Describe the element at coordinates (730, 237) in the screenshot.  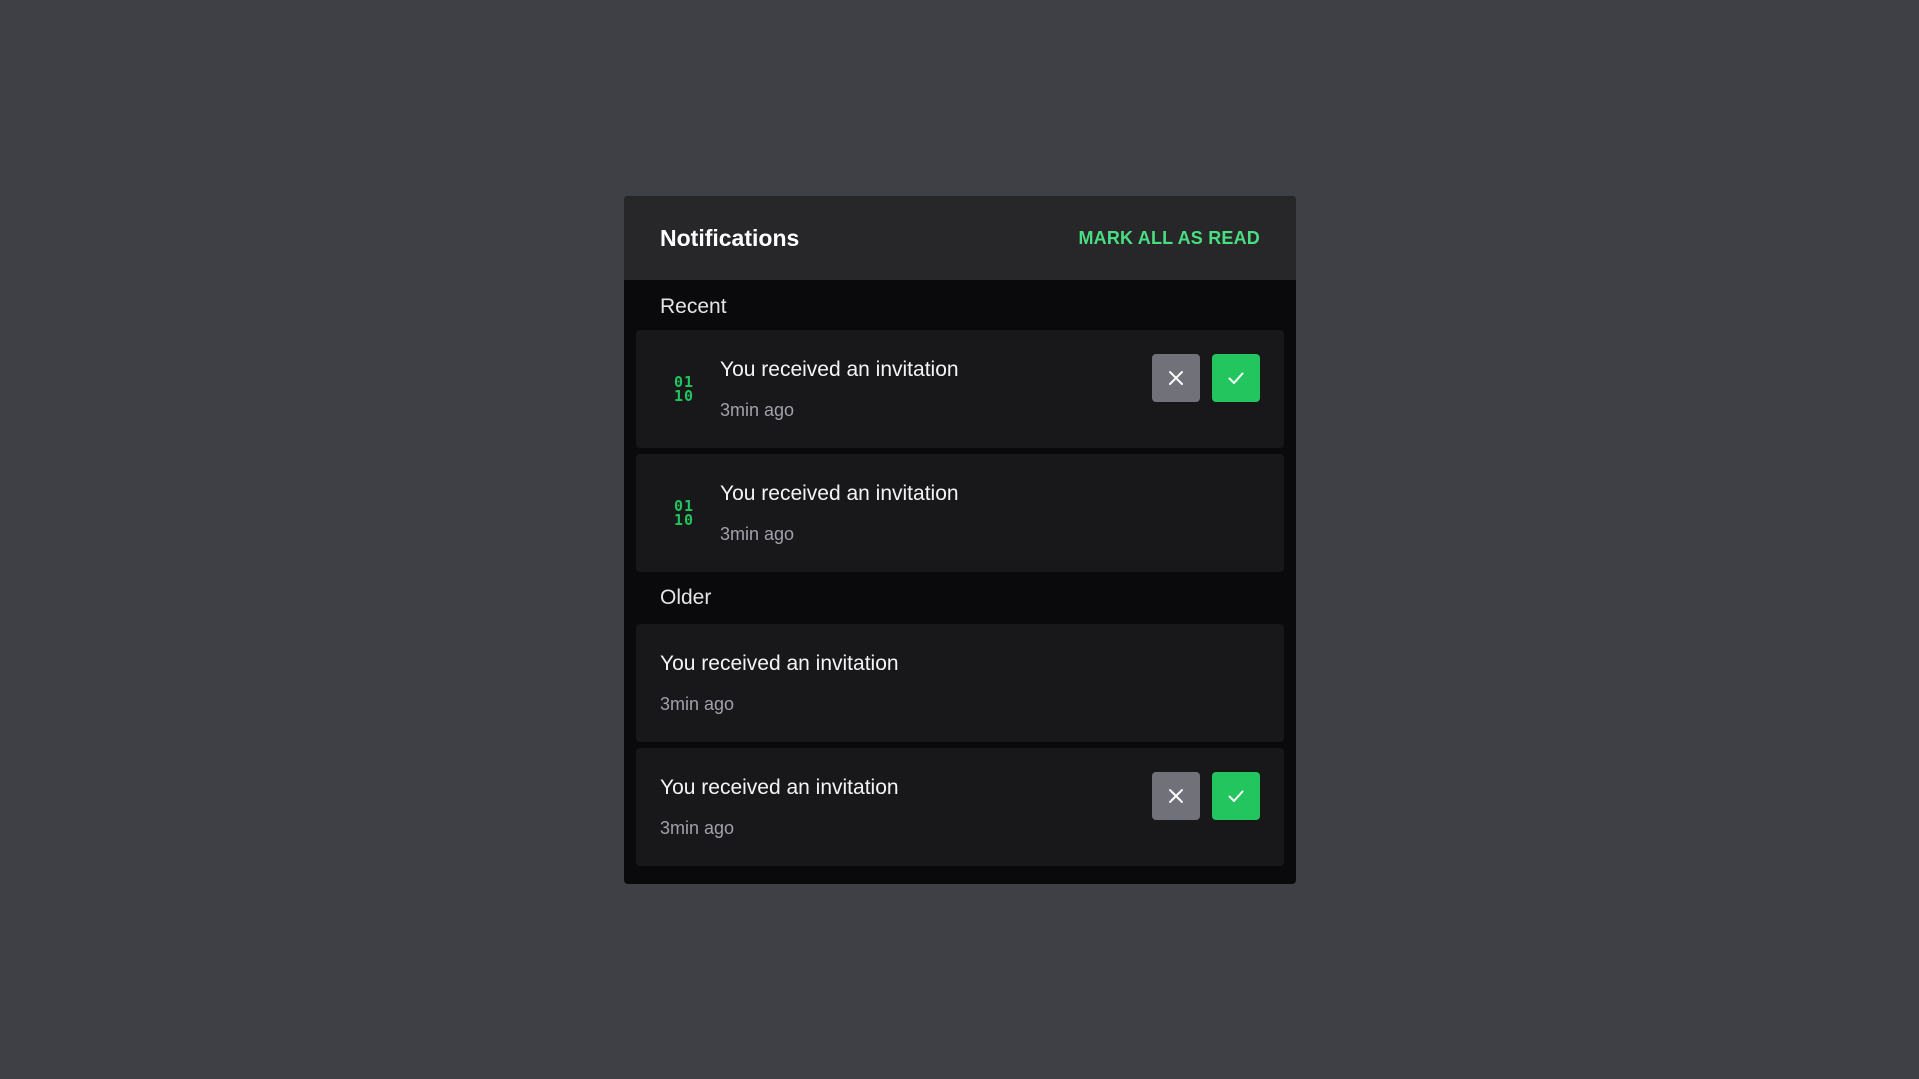
I see `panel-title: Notifications` at that location.